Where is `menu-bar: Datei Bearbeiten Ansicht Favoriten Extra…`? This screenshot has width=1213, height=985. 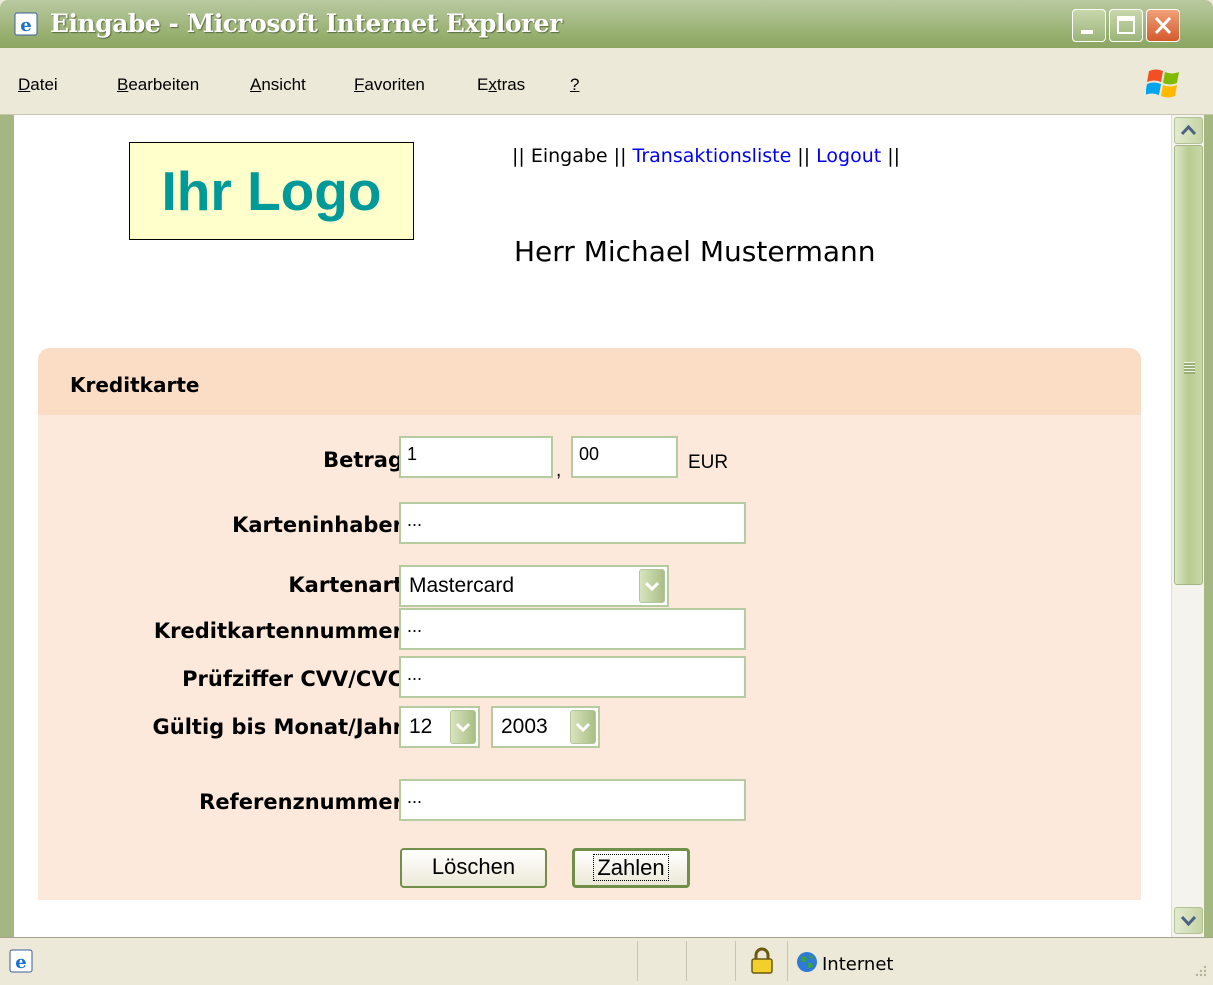 menu-bar: Datei Bearbeiten Ansicht Favoriten Extra… is located at coordinates (606, 81).